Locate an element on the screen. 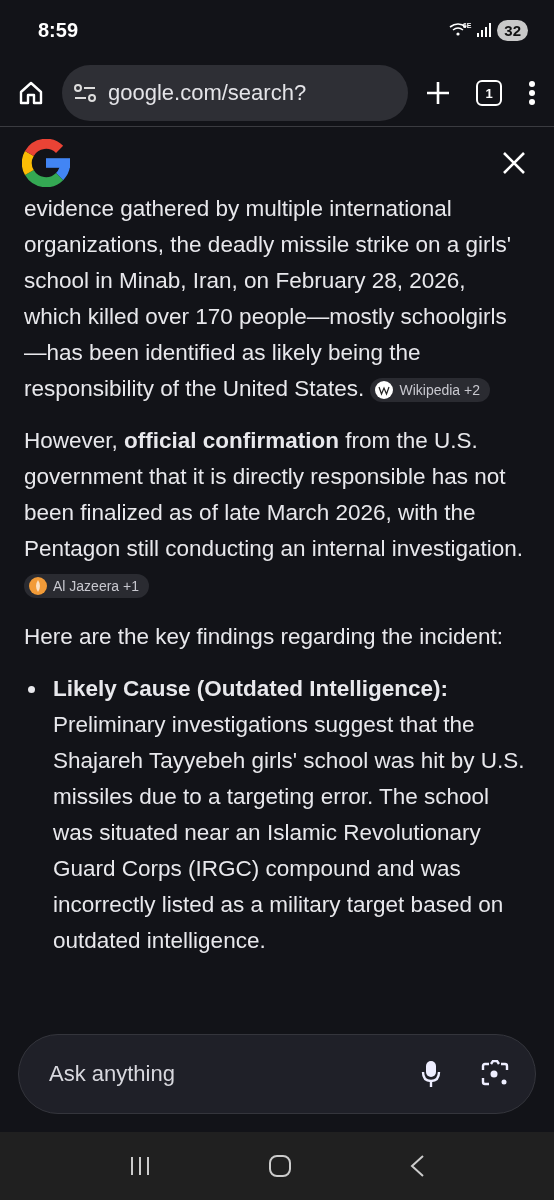  camera-search-icon is located at coordinates (495, 1074).